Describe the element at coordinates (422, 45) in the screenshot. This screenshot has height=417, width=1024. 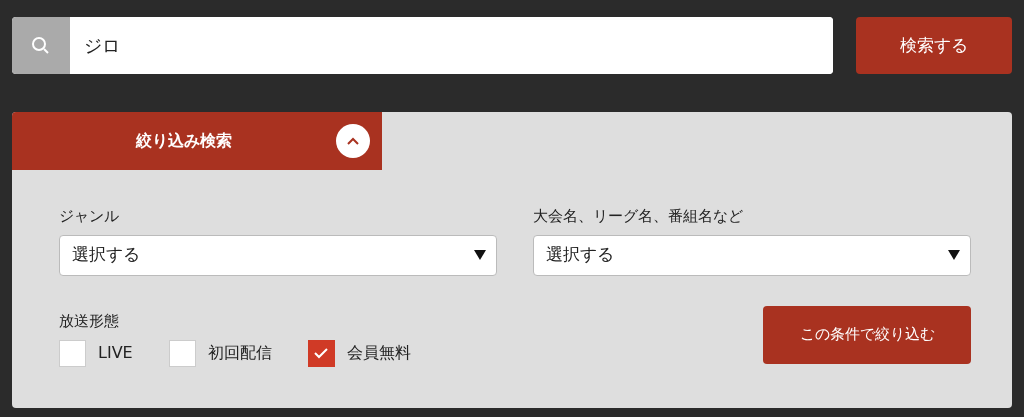
I see `search-field: ジロ` at that location.